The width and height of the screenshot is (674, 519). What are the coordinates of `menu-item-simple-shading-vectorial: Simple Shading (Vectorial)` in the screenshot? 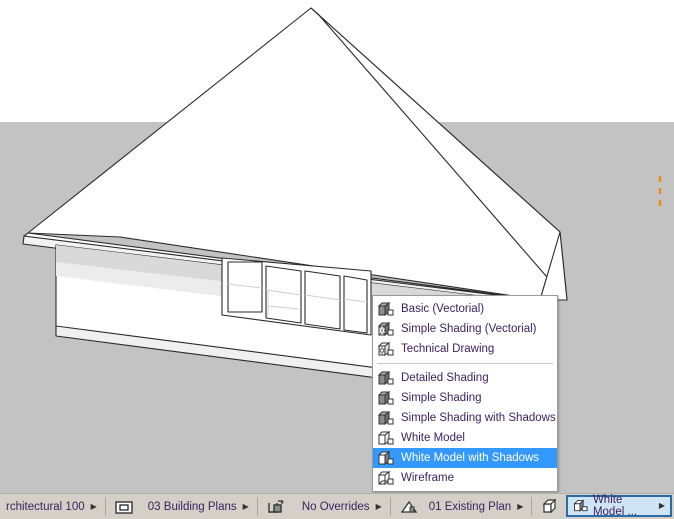 It's located at (465, 329).